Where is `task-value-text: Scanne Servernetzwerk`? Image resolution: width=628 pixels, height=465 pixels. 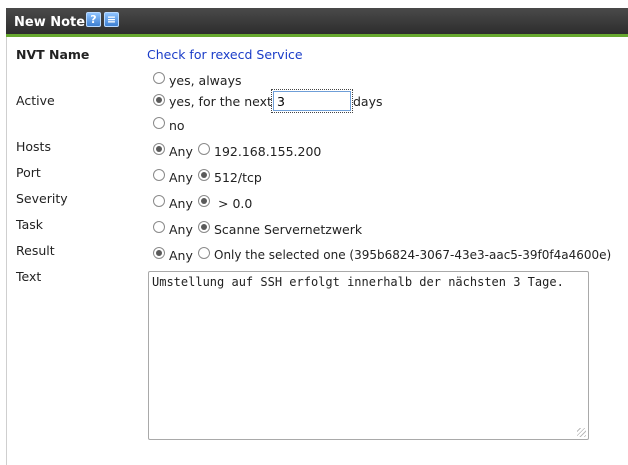
task-value-text: Scanne Servernetzwerk is located at coordinates (288, 229).